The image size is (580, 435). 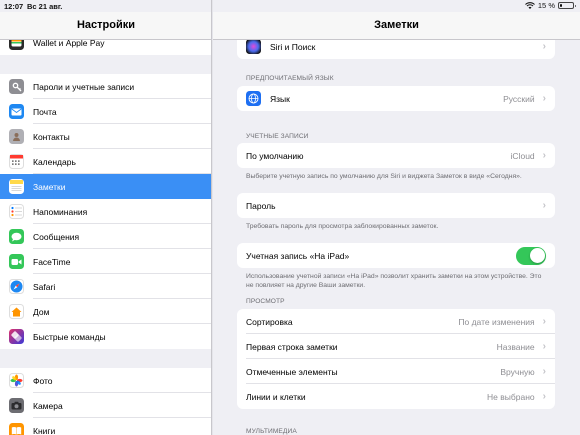 I want to click on row-label: Сортировка, so click(x=269, y=321).